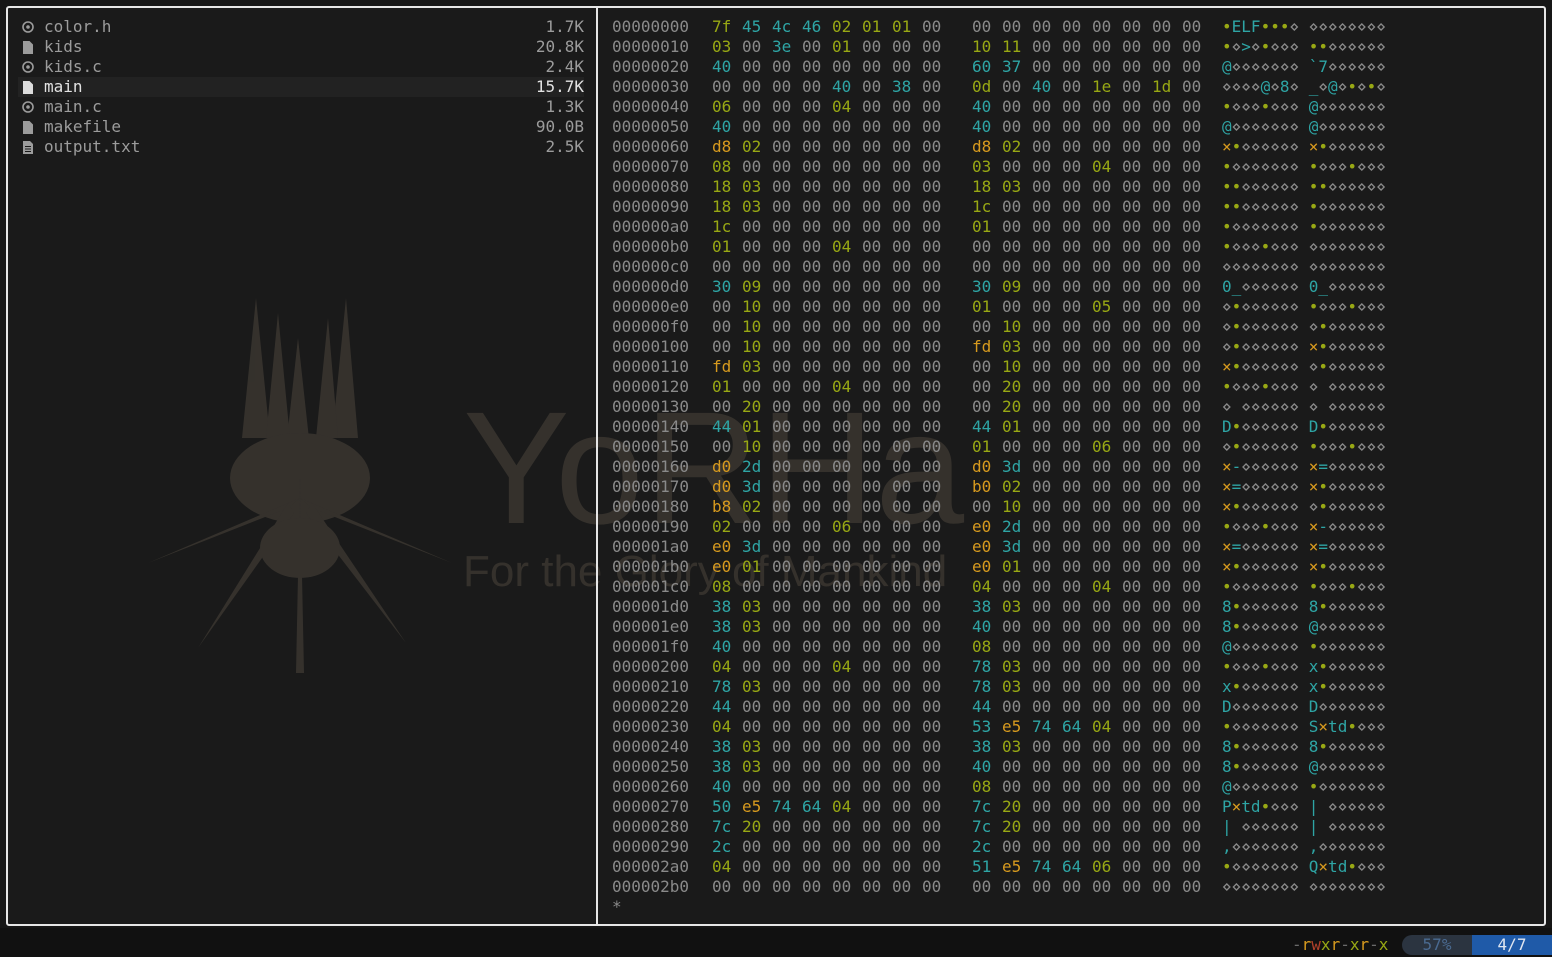 The height and width of the screenshot is (957, 1552). What do you see at coordinates (1304, 766) in the screenshot?
I see `hex-ascii: 8•⋄⋄⋄⋄⋄⋄ @⋄⋄⋄⋄⋄⋄⋄` at bounding box center [1304, 766].